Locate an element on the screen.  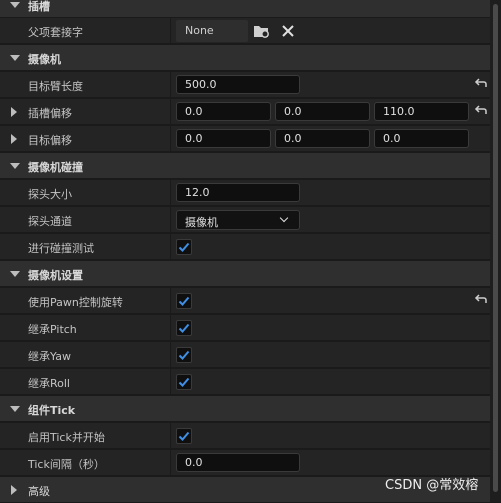
property-label: 进行碰撞测试 is located at coordinates (61, 248).